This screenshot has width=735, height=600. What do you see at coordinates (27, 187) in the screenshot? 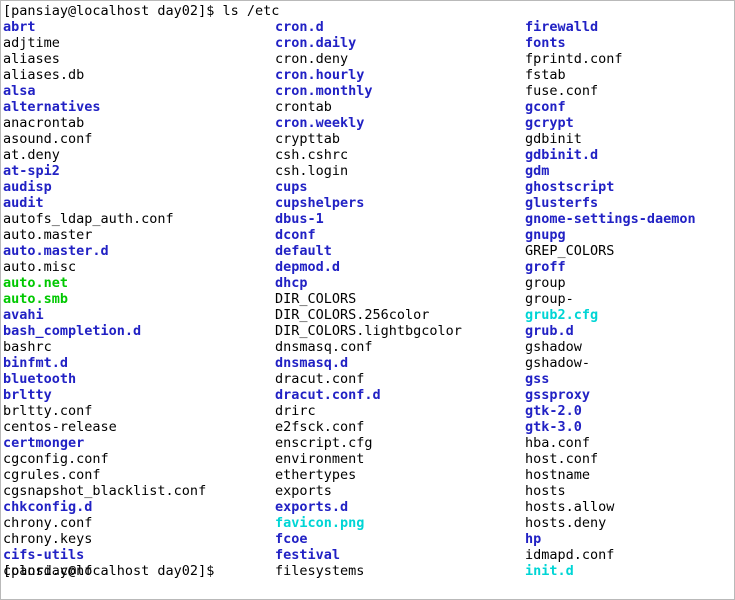
I see `listing-entry: audisp` at bounding box center [27, 187].